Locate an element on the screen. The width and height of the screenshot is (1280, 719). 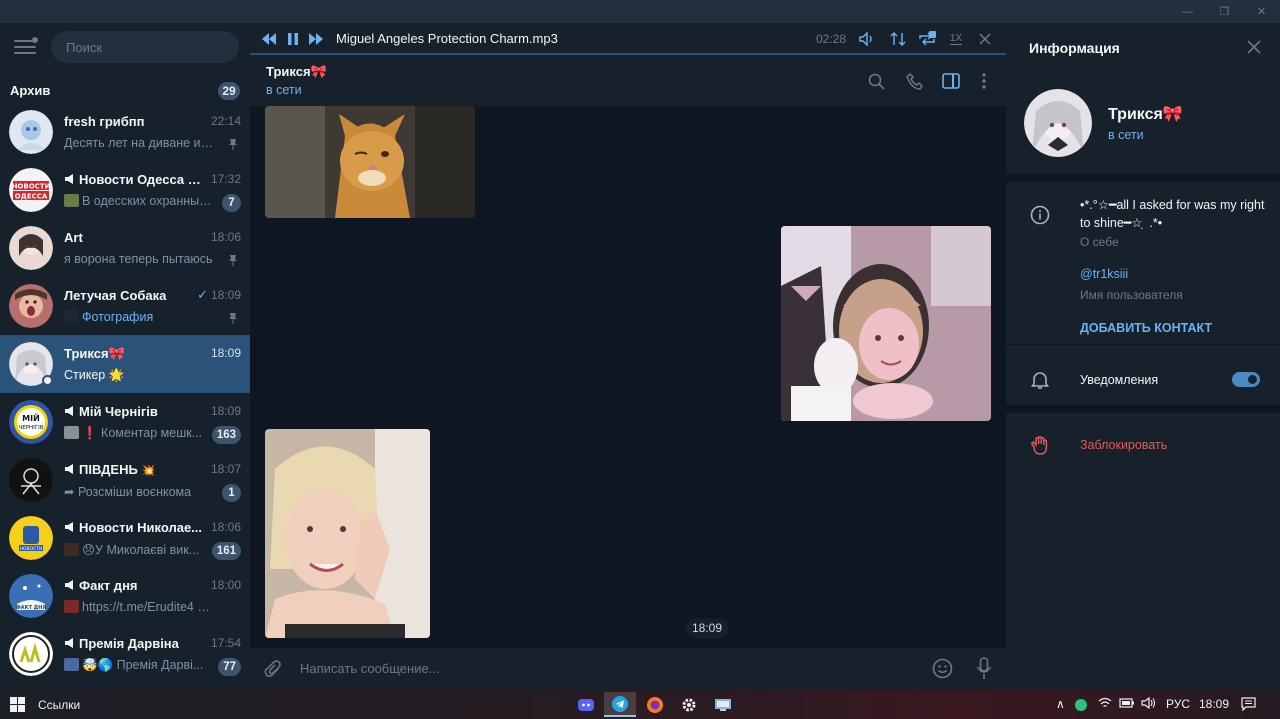
windows-start-icon is located at coordinates (17, 704).